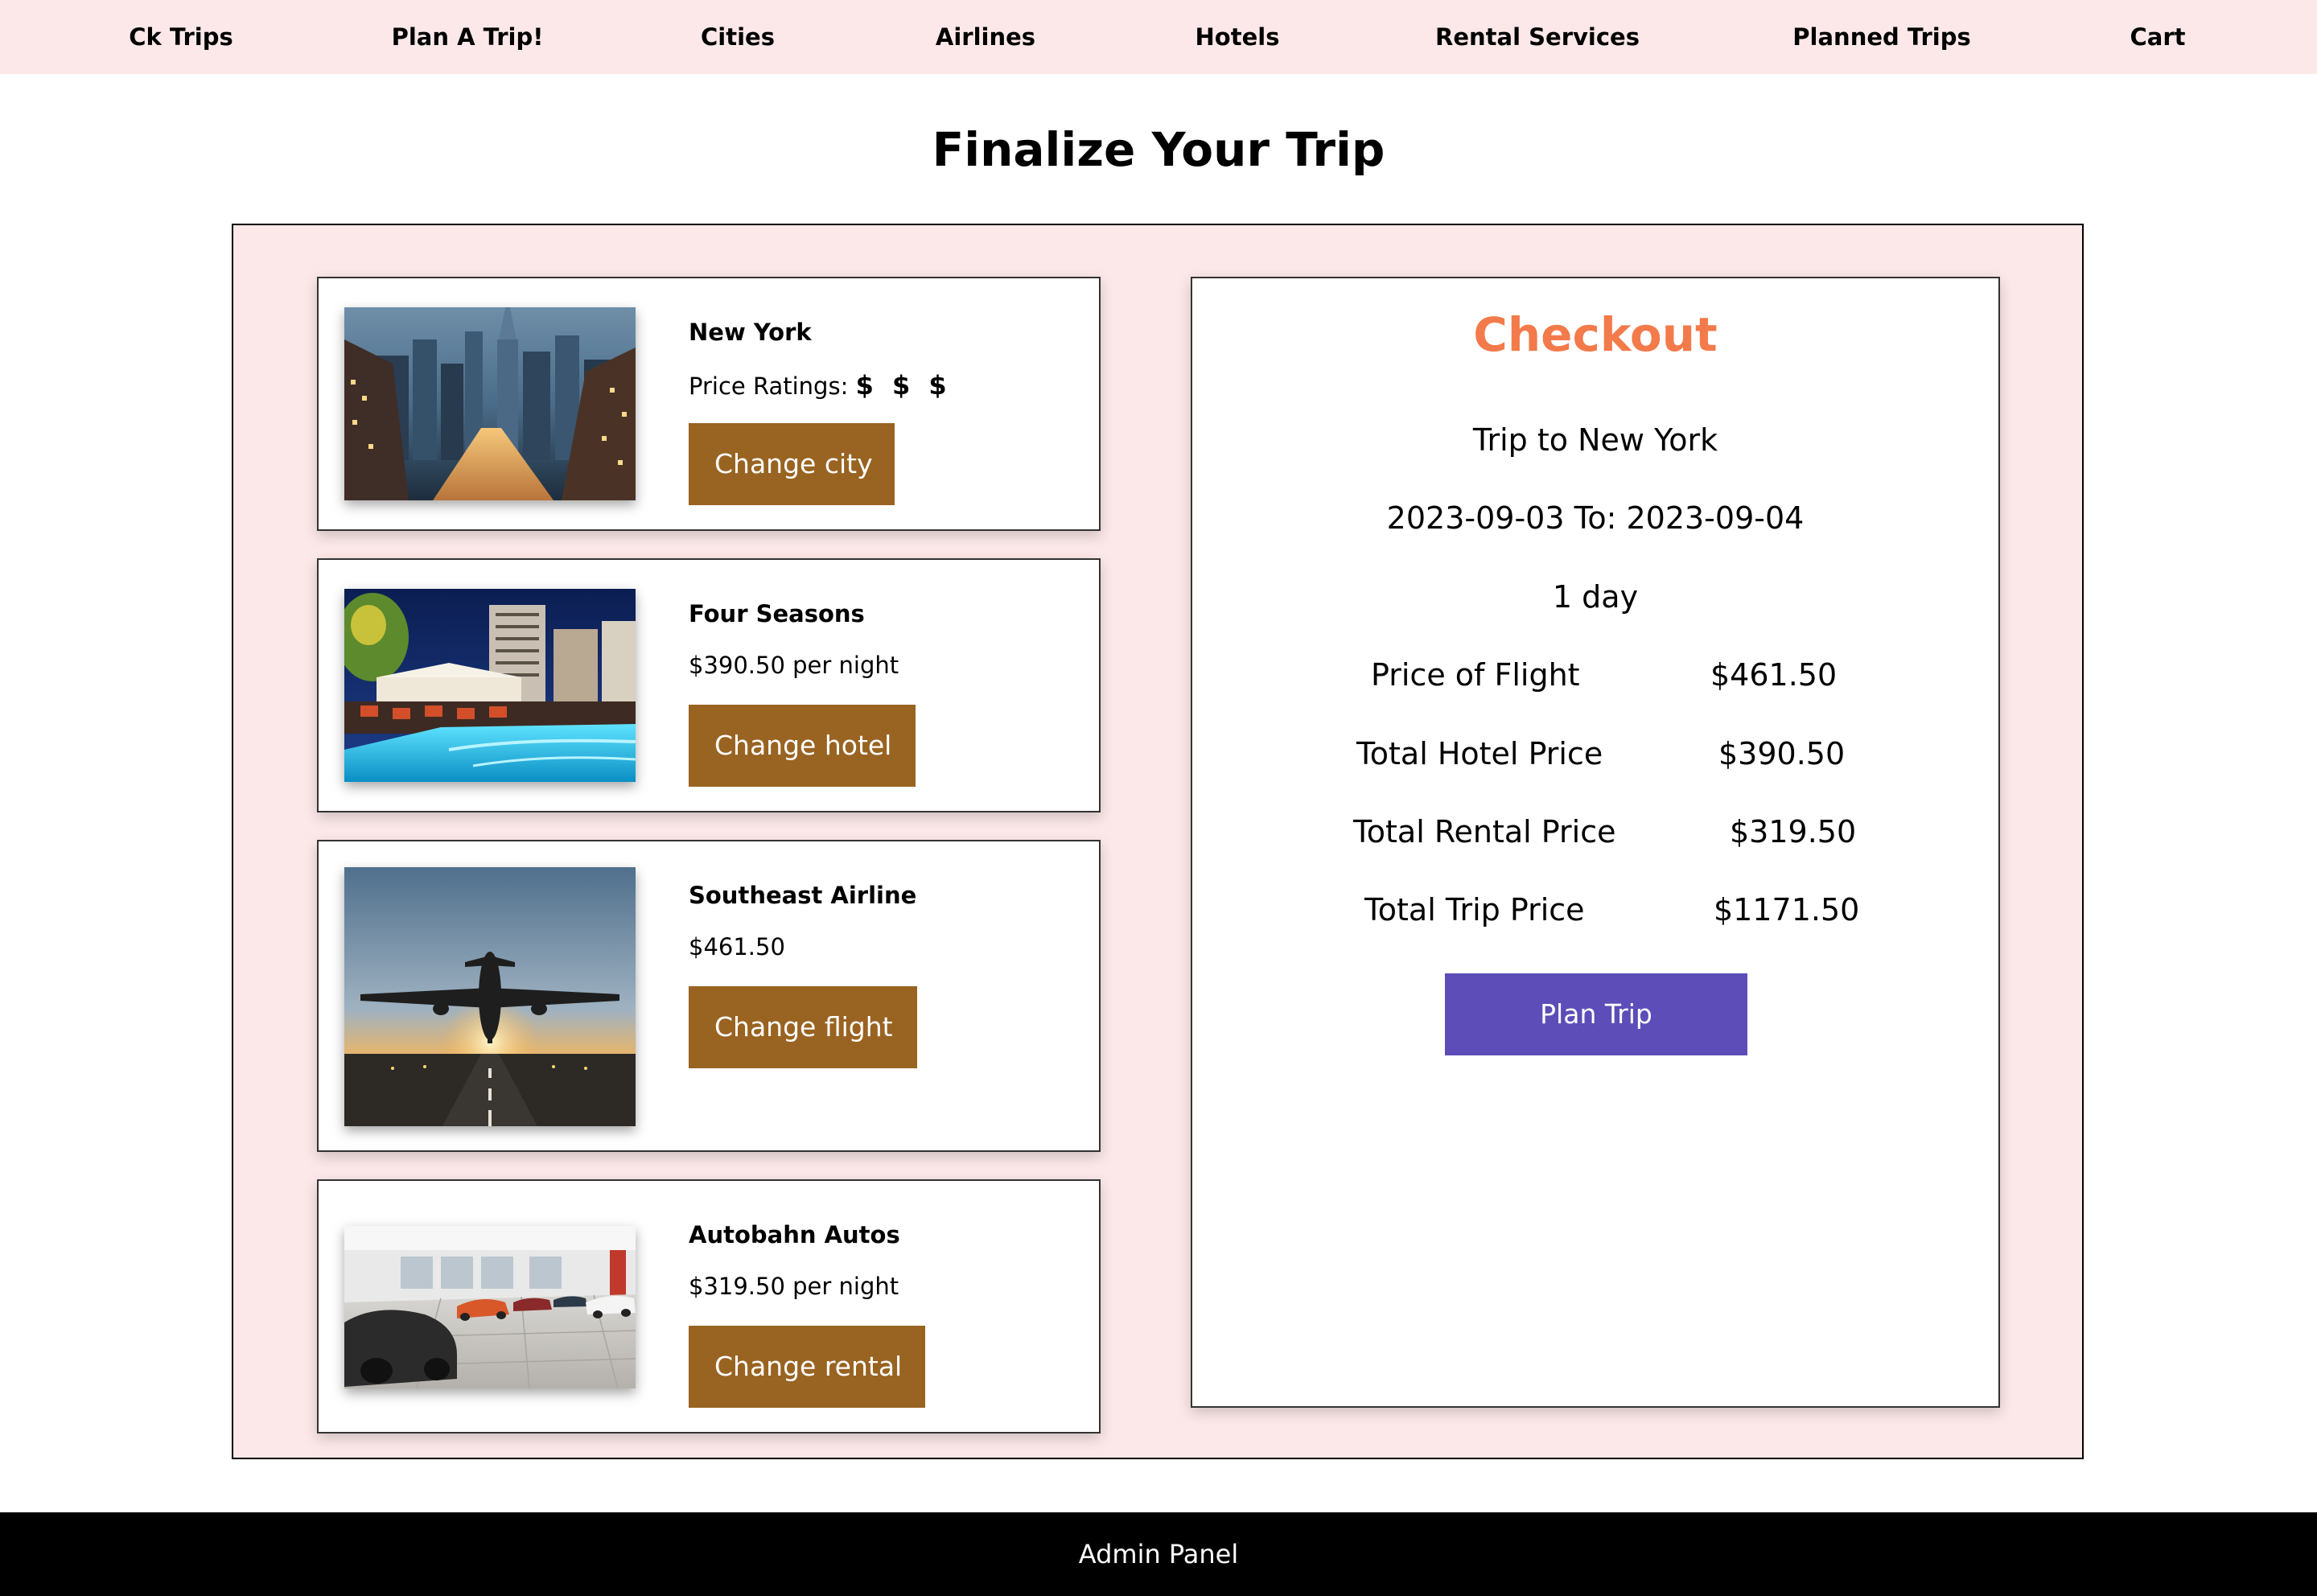 The height and width of the screenshot is (1596, 2317). Describe the element at coordinates (1475, 675) in the screenshot. I see `flight-price-label: Price of Flight` at that location.